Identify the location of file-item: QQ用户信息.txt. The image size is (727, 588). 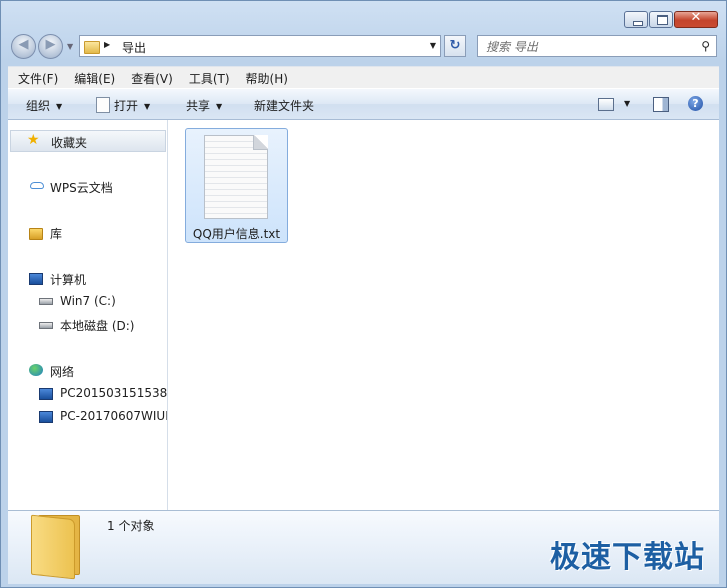
(236, 185).